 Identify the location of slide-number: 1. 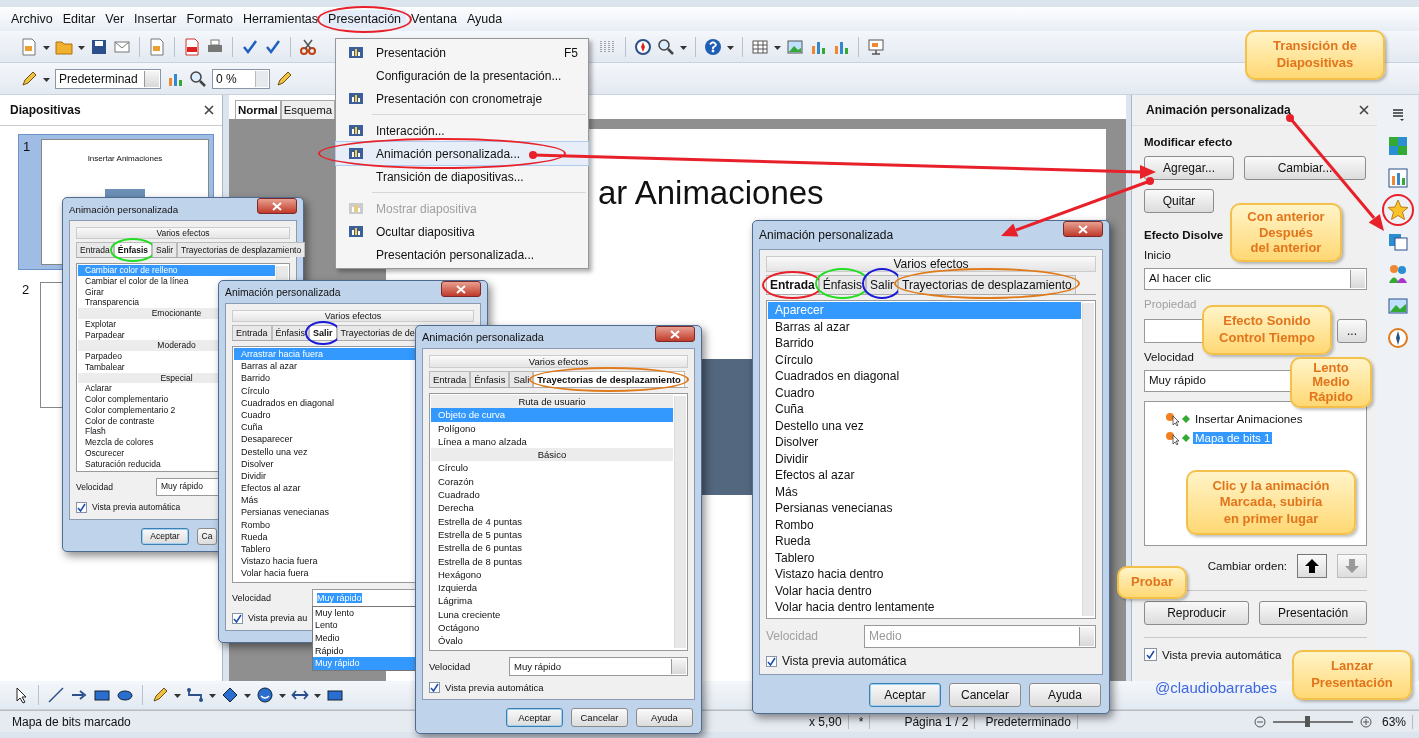
(27, 147).